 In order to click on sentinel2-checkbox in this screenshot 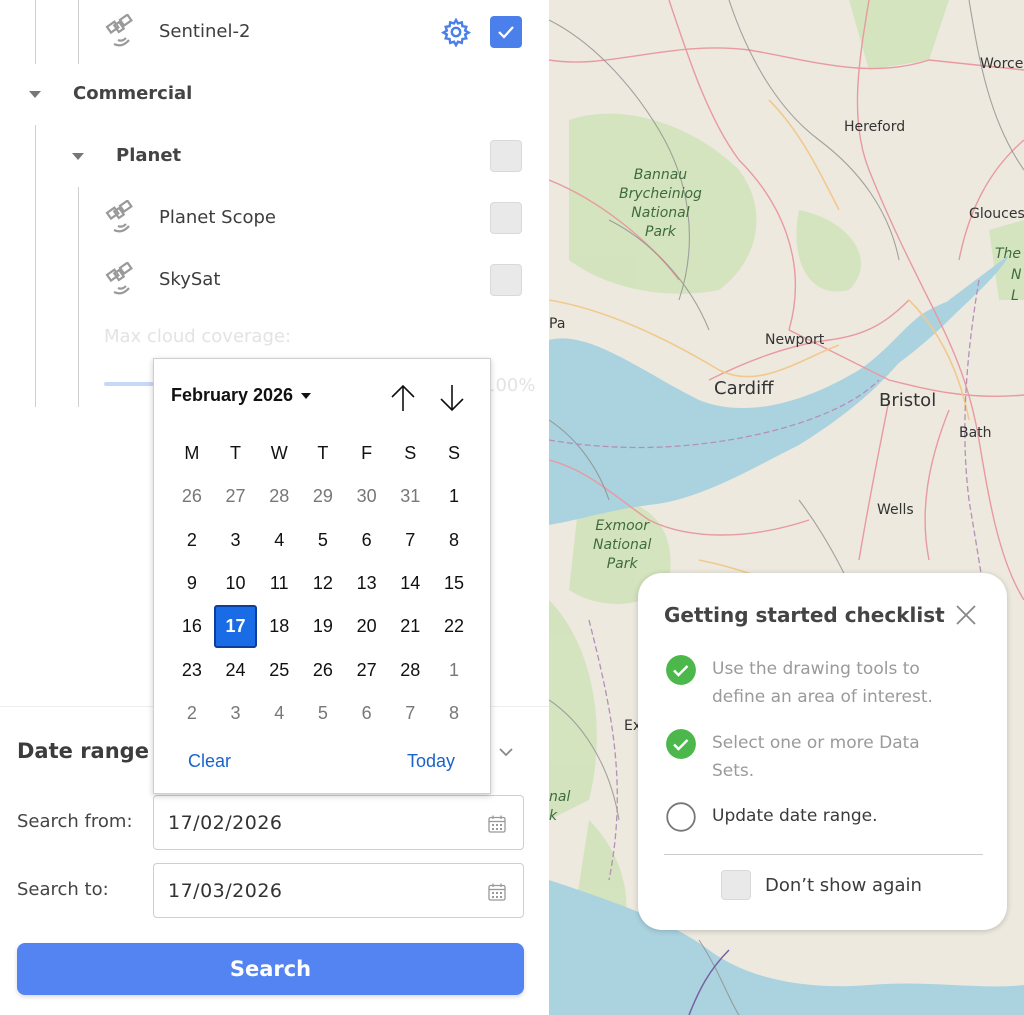, I will do `click(506, 32)`.